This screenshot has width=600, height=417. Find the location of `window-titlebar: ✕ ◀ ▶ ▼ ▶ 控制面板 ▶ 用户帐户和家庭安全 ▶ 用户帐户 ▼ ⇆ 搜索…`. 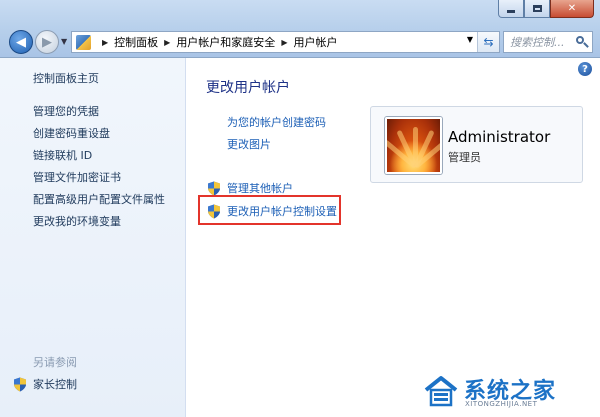

window-titlebar: ✕ ◀ ▶ ▼ ▶ 控制面板 ▶ 用户帐户和家庭安全 ▶ 用户帐户 ▼ ⇆ 搜索… is located at coordinates (300, 29).